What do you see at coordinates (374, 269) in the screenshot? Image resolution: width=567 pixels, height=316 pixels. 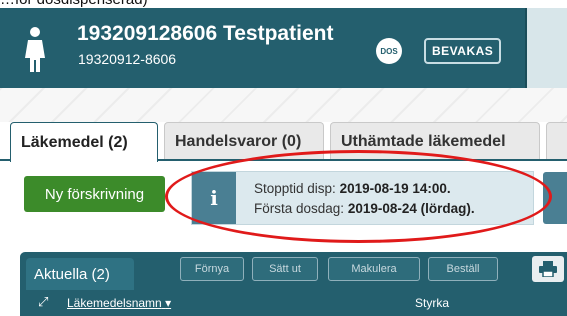 I see `cancel-button: Makulera` at bounding box center [374, 269].